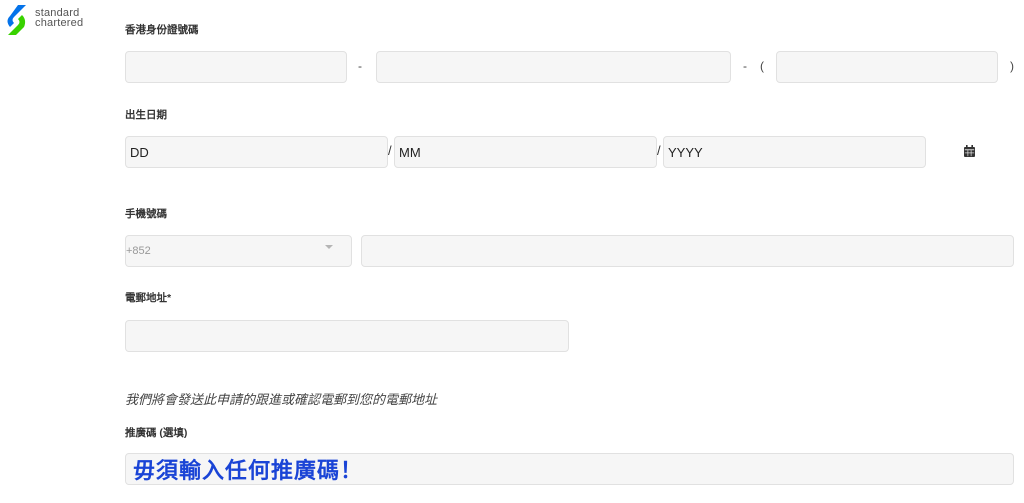 Image resolution: width=1024 pixels, height=503 pixels. I want to click on dob-label: 出生日期, so click(146, 115).